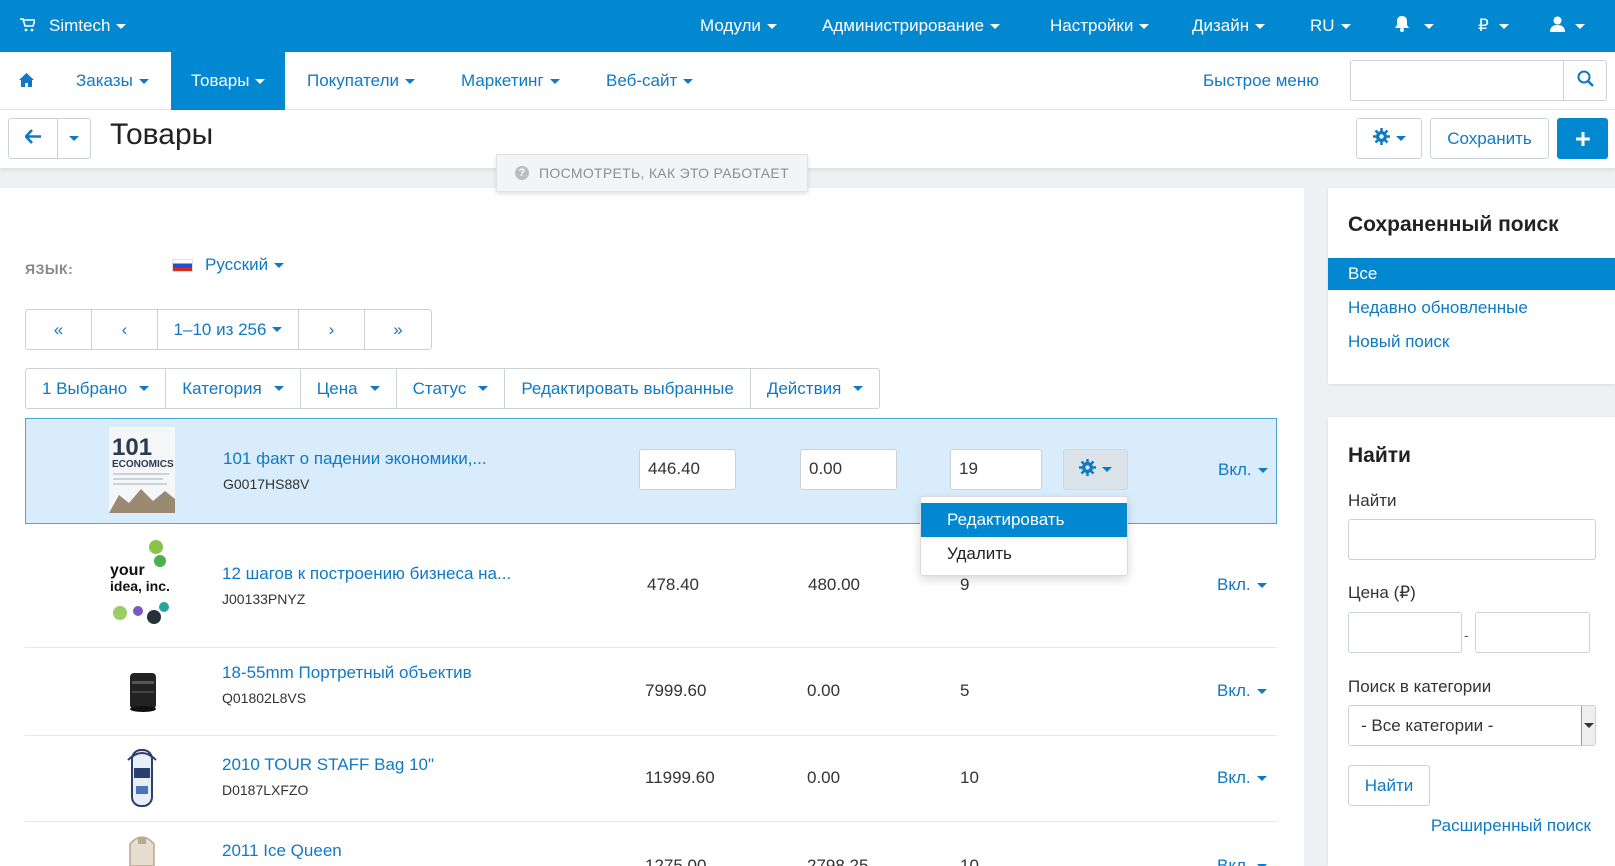 Image resolution: width=1615 pixels, height=866 pixels. What do you see at coordinates (1092, 25) in the screenshot?
I see `menu-label: Настройки` at bounding box center [1092, 25].